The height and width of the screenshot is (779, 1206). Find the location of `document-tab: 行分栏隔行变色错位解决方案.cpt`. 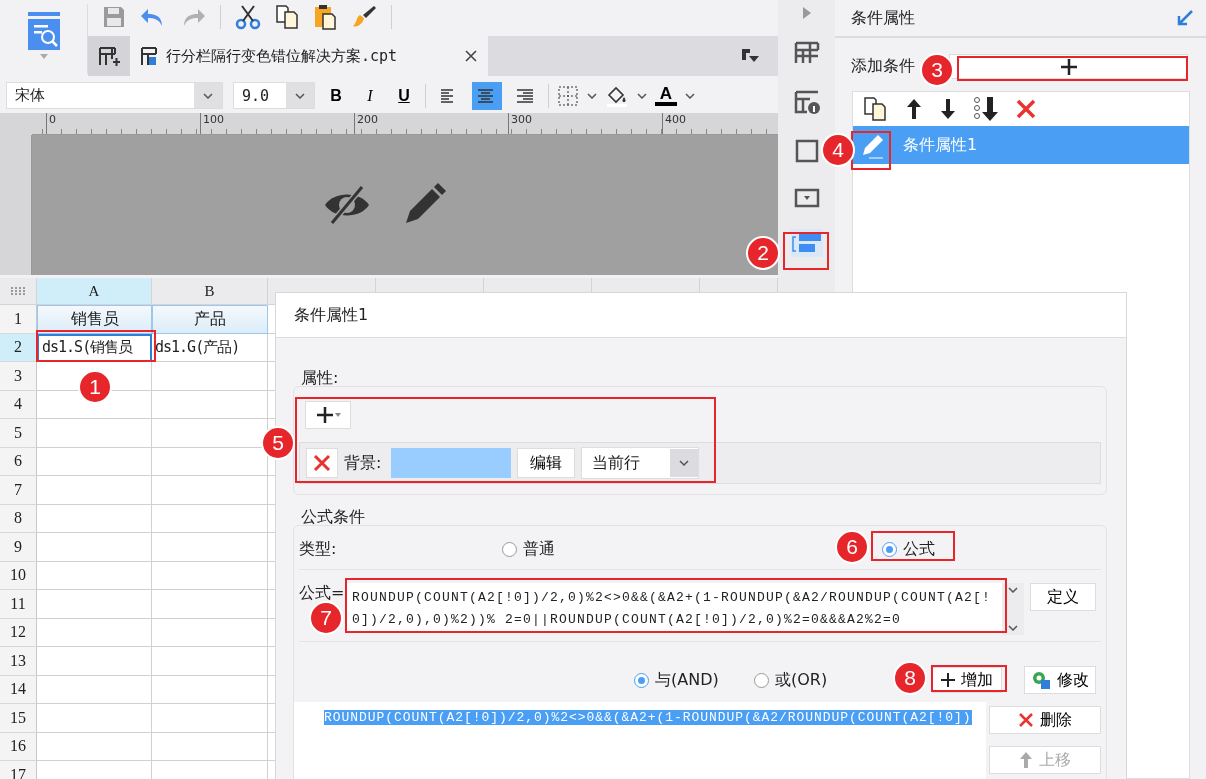

document-tab: 行分栏隔行变色错位解决方案.cpt is located at coordinates (309, 56).